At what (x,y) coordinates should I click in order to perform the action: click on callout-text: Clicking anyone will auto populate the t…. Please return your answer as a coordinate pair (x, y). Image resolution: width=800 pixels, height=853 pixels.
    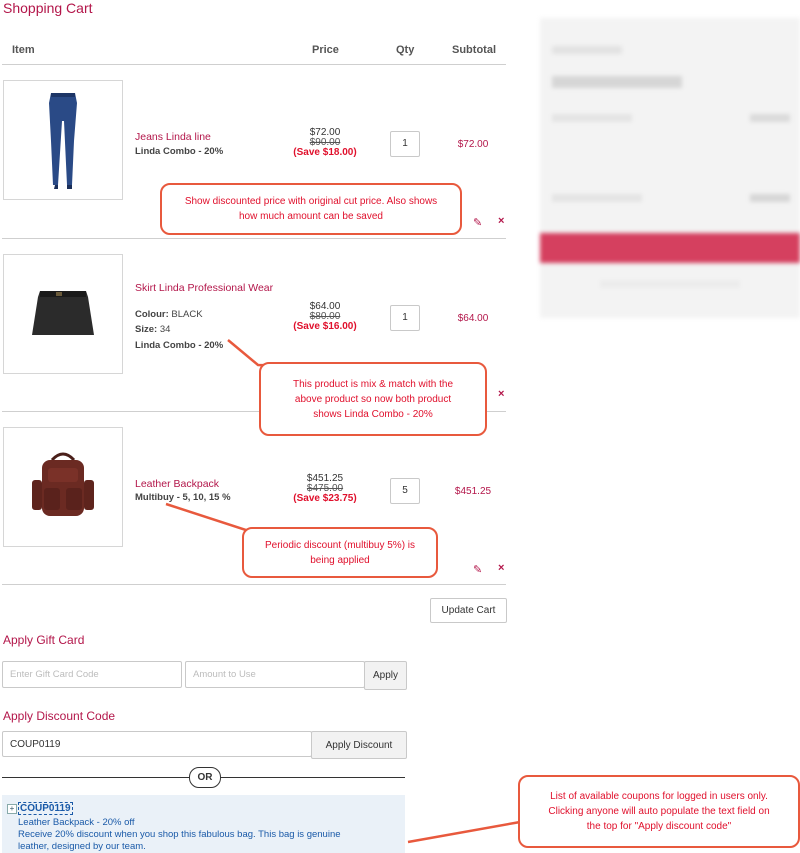
    Looking at the image, I should click on (659, 811).